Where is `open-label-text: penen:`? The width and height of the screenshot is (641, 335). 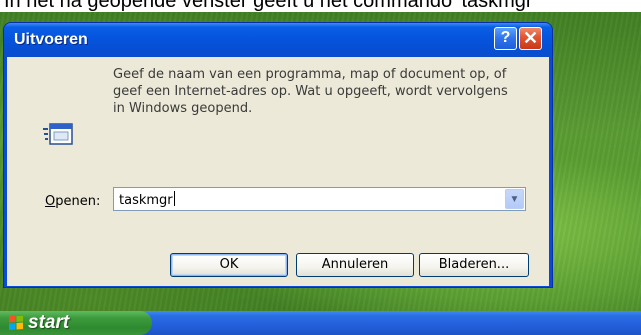
open-label-text: penen: is located at coordinates (78, 201).